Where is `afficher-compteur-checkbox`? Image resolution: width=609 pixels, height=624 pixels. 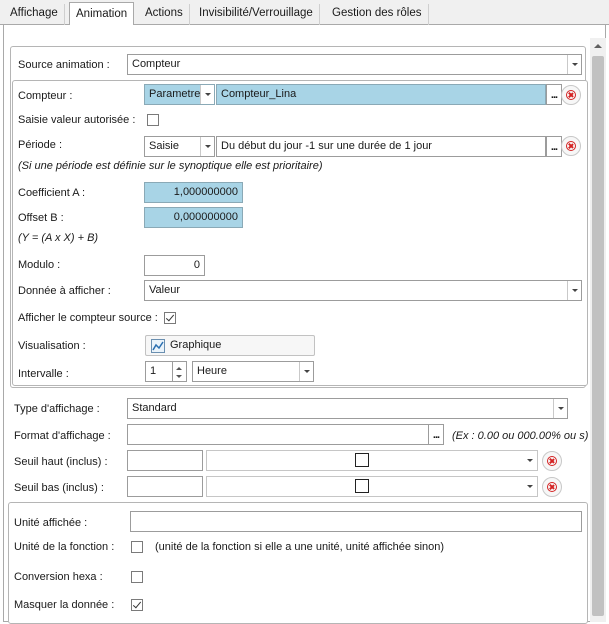 afficher-compteur-checkbox is located at coordinates (170, 318).